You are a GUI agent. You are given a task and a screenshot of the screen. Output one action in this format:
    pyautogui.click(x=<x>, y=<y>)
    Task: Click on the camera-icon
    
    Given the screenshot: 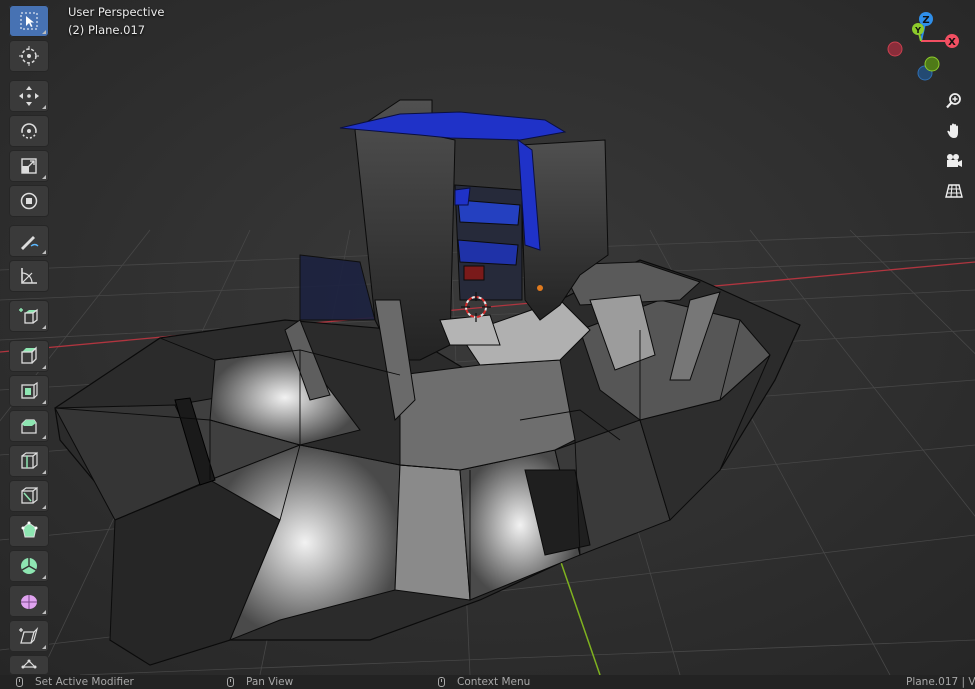 What is the action you would take?
    pyautogui.click(x=954, y=160)
    